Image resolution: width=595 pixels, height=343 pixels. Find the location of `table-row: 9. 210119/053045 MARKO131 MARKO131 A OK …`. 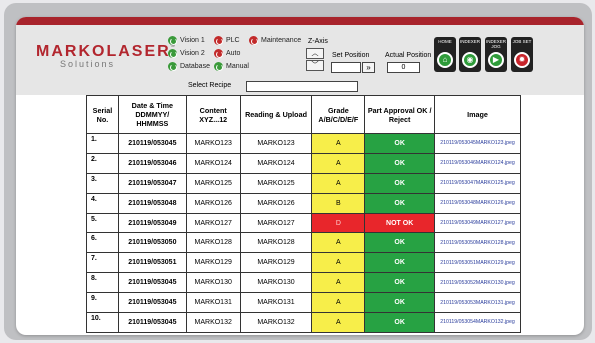

table-row: 9. 210119/053045 MARKO131 MARKO131 A OK … is located at coordinates (303, 303).